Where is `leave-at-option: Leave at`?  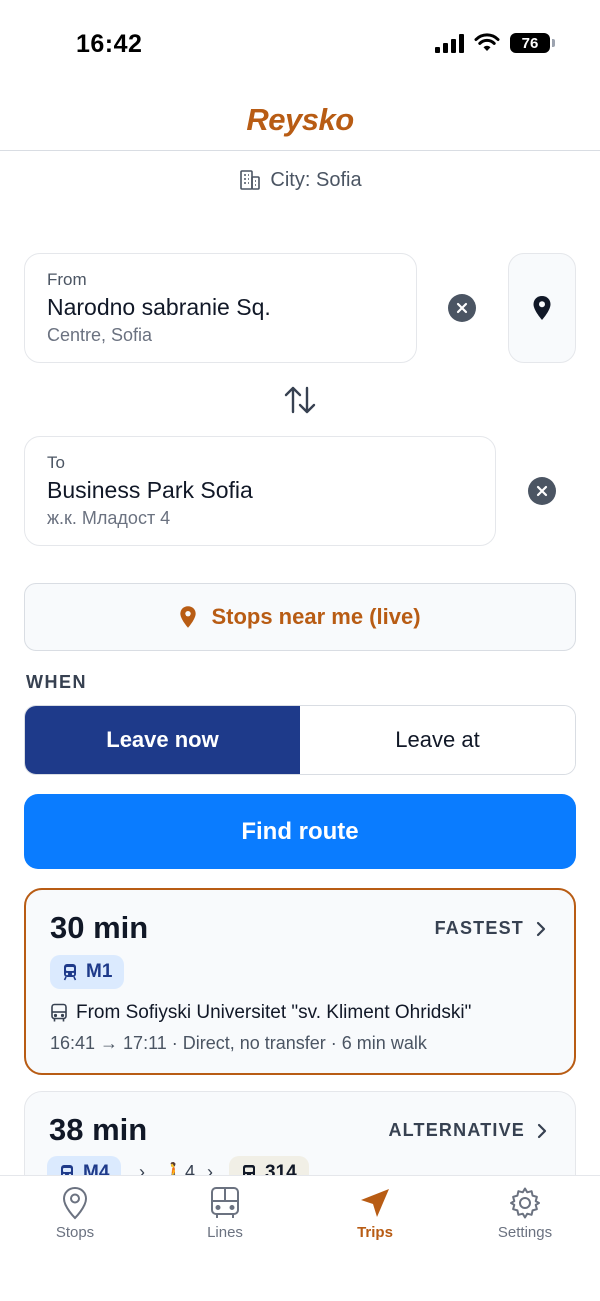 leave-at-option: Leave at is located at coordinates (437, 740).